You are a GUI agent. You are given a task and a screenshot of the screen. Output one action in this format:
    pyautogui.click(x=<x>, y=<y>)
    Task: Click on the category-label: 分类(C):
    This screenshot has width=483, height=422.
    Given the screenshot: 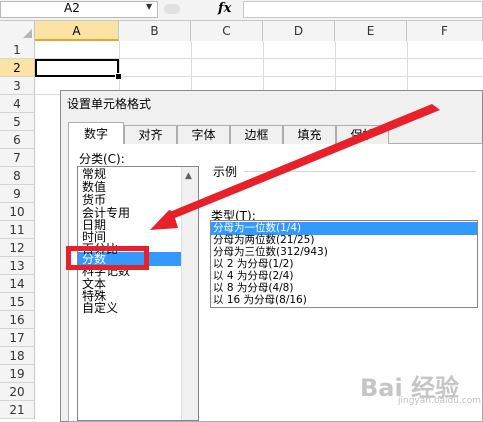 What is the action you would take?
    pyautogui.click(x=102, y=159)
    